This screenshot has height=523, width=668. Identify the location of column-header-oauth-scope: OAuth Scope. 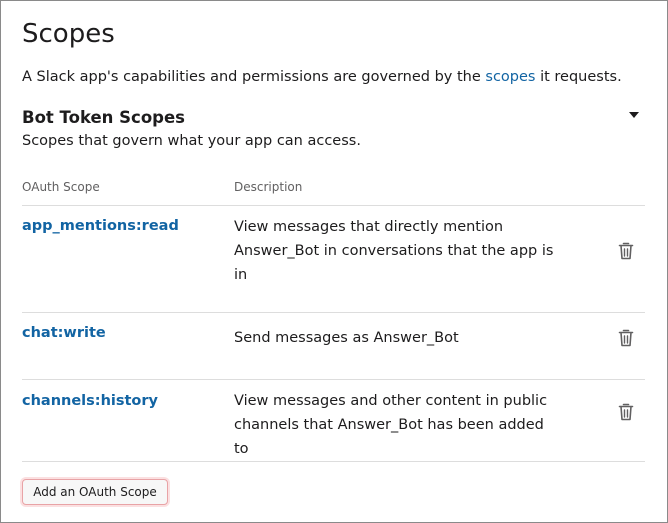
(61, 187).